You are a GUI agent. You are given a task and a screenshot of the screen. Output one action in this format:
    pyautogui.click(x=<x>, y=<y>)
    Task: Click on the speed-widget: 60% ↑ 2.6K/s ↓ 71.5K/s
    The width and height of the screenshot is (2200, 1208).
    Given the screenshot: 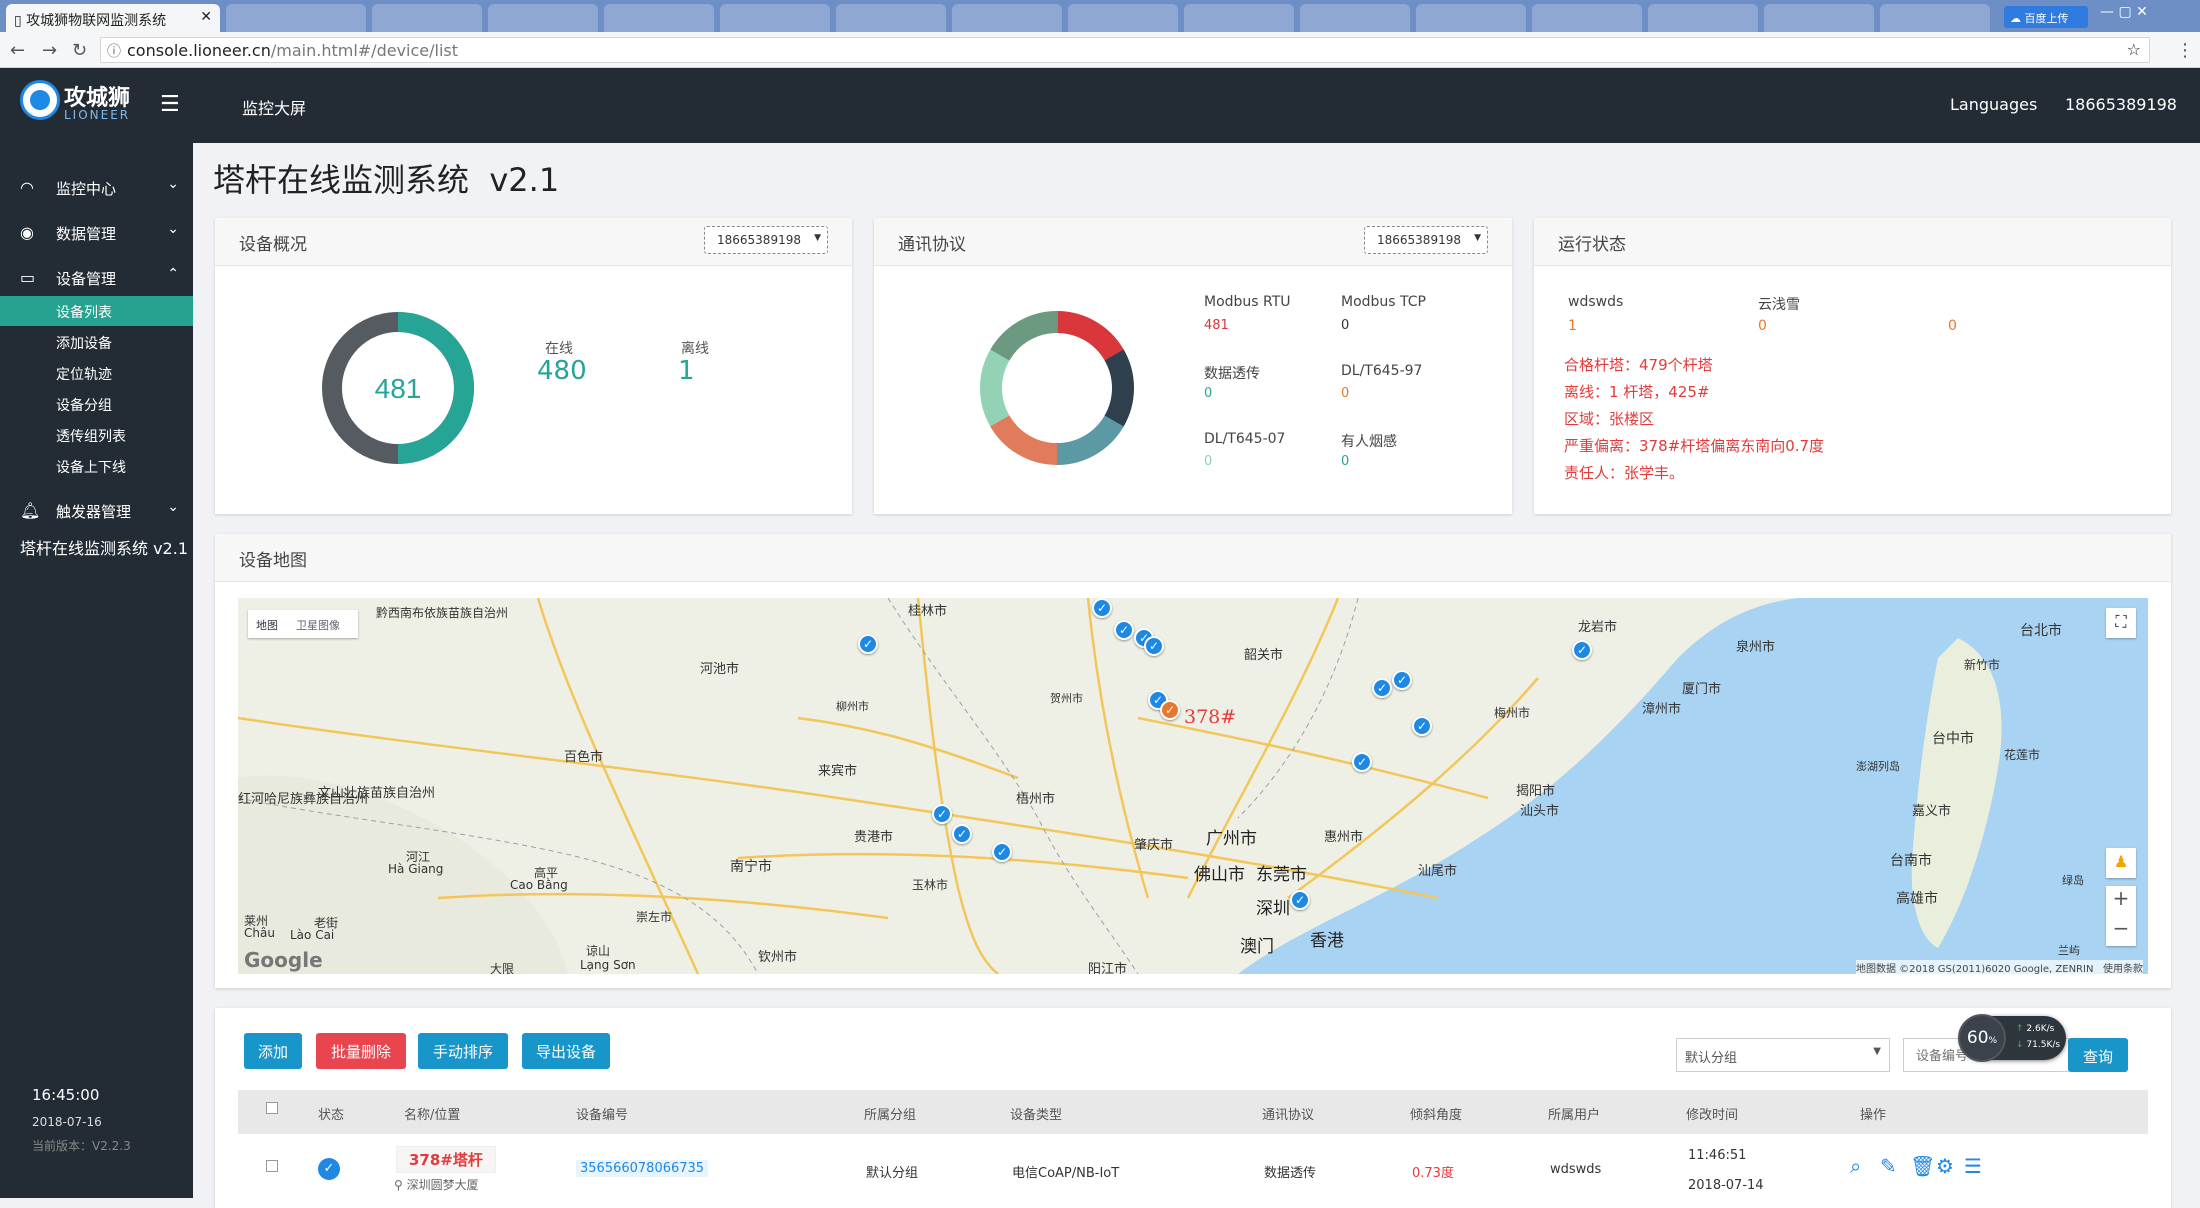 What is the action you would take?
    pyautogui.click(x=2012, y=1038)
    